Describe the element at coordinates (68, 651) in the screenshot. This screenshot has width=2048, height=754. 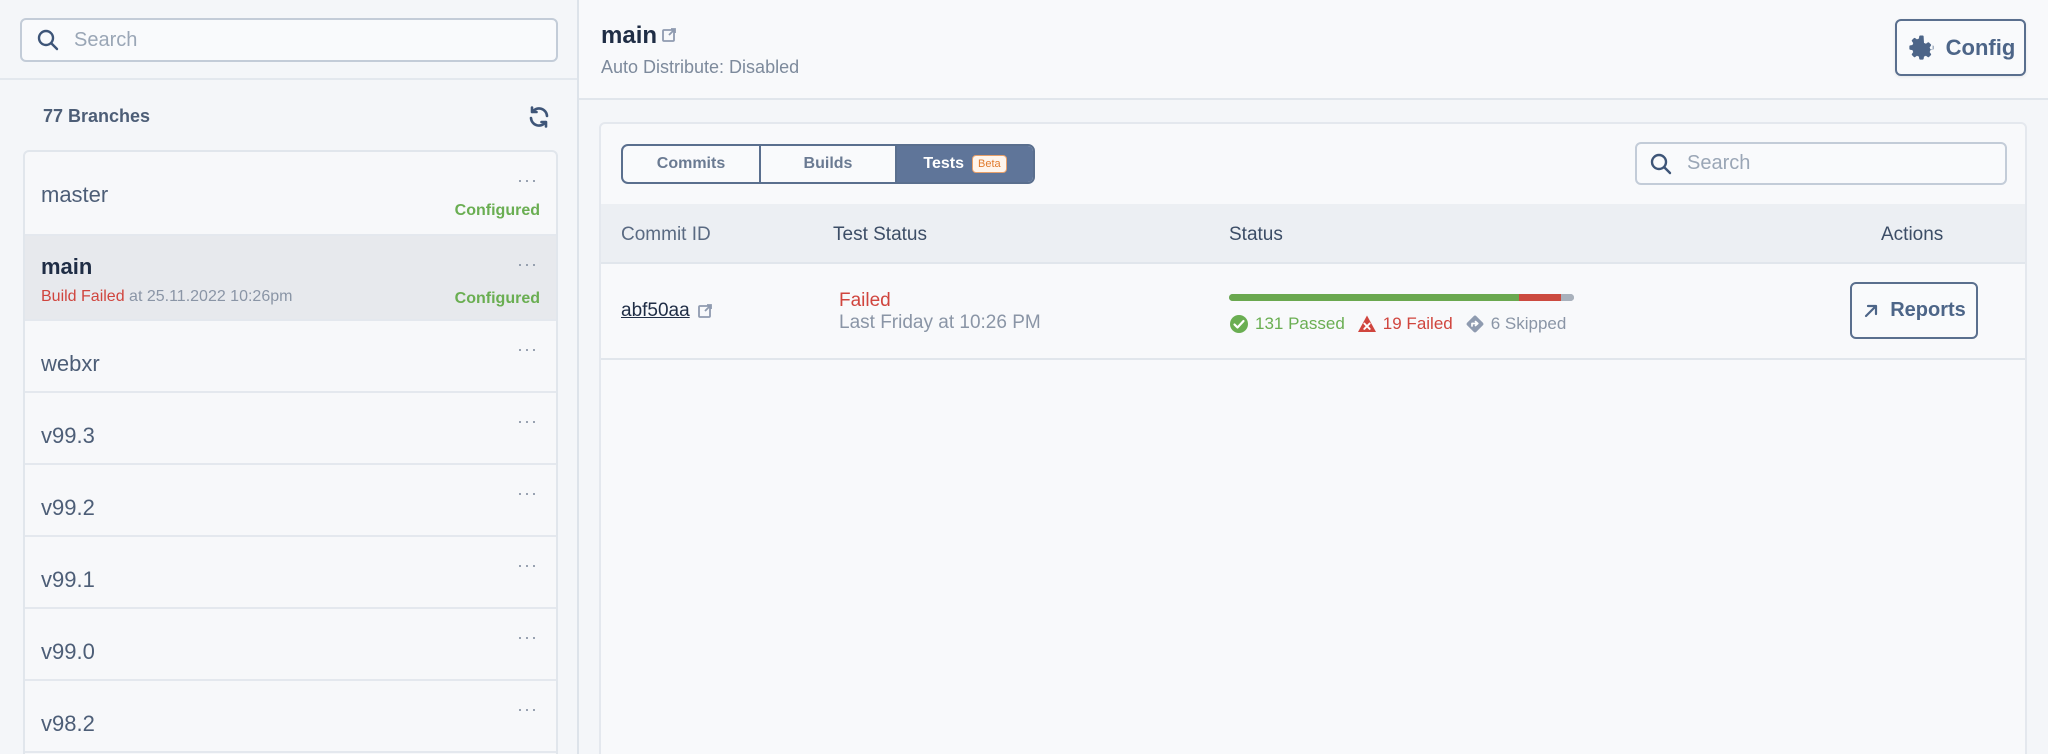
I see `branch-name: v99.0` at that location.